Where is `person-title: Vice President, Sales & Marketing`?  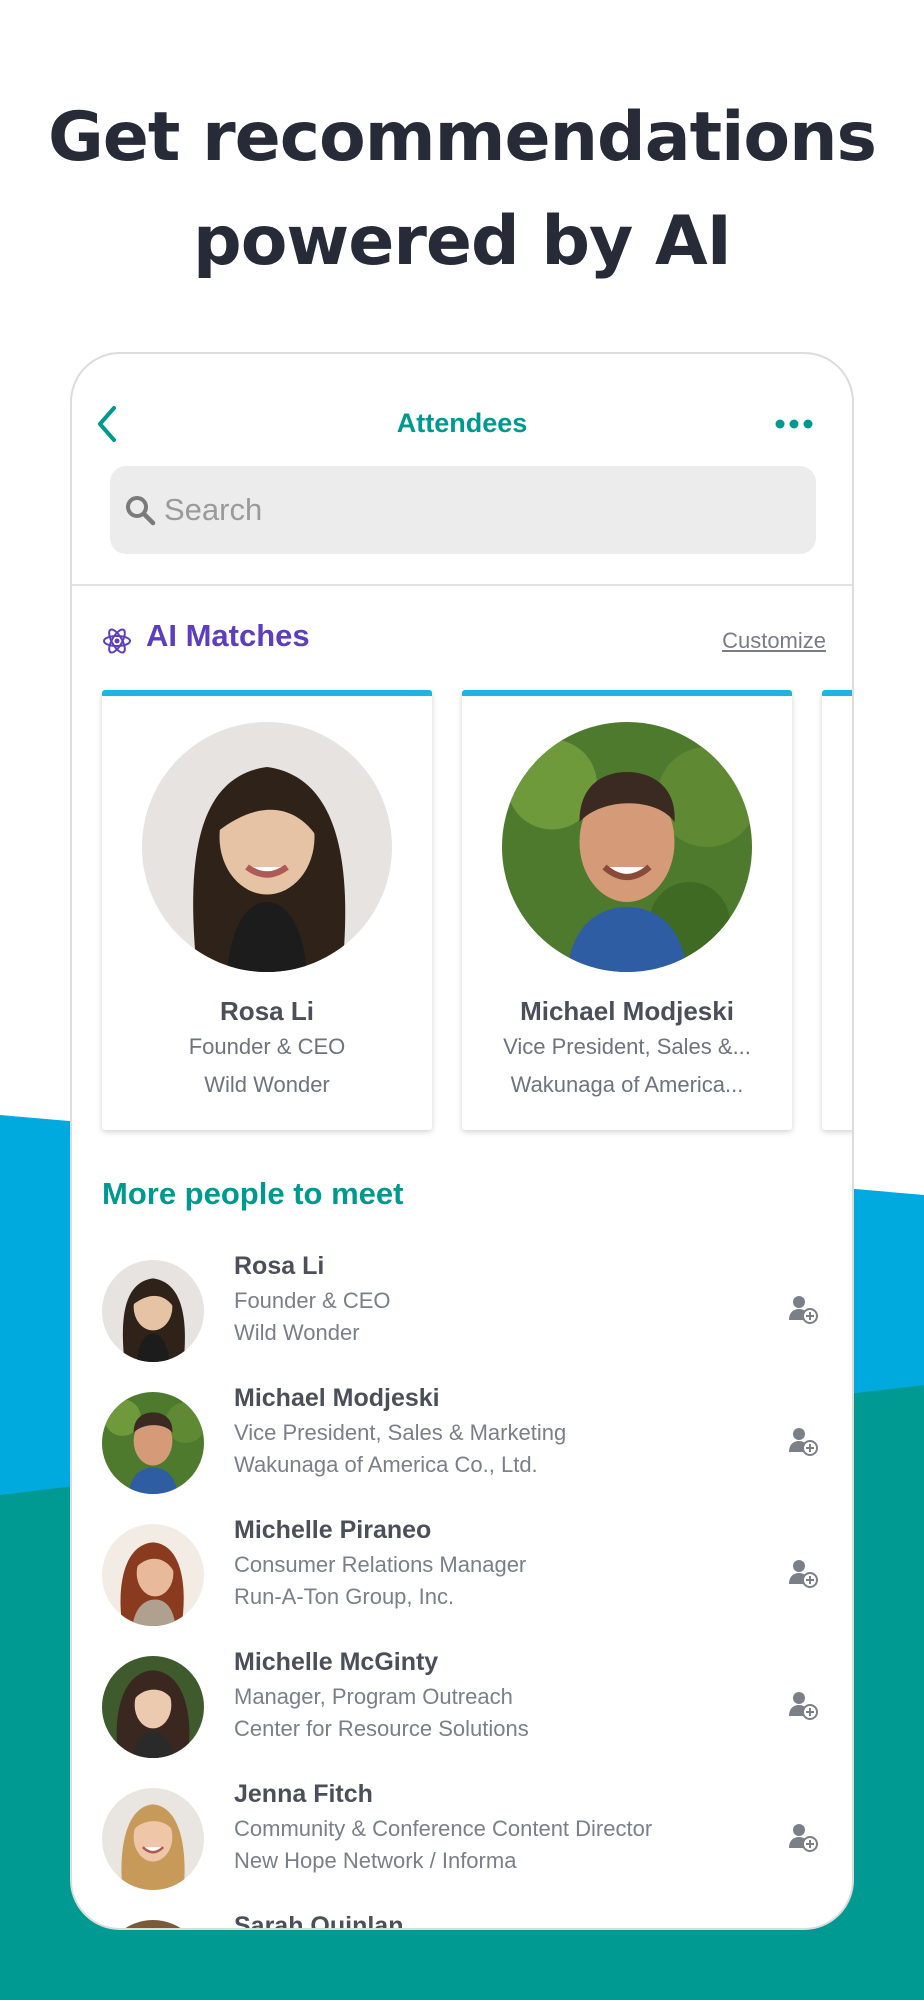
person-title: Vice President, Sales & Marketing is located at coordinates (400, 1432).